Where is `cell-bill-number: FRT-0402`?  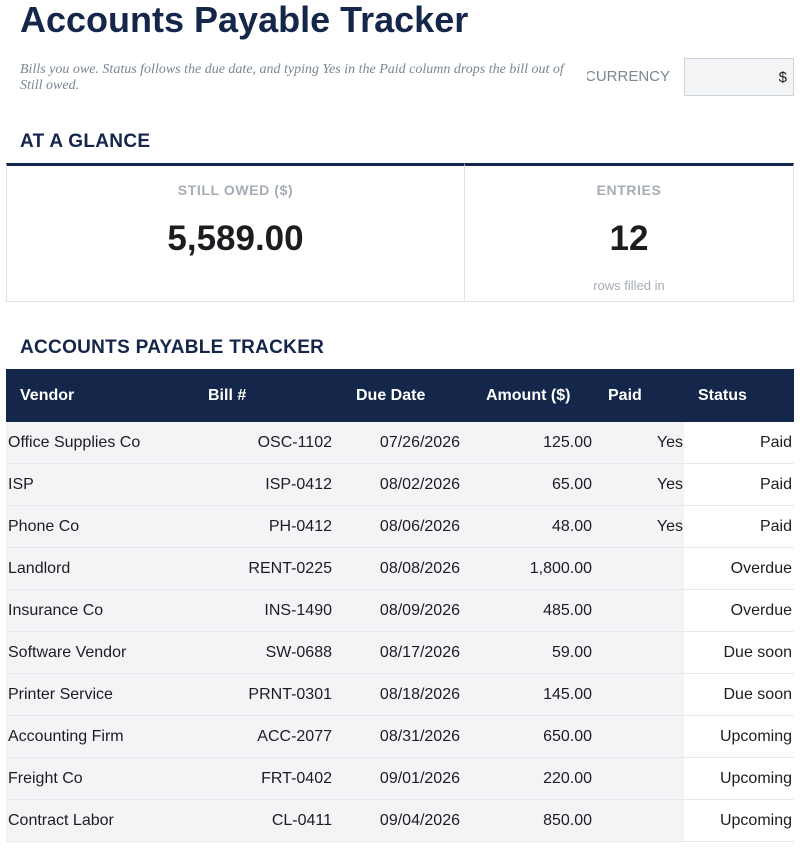
cell-bill-number: FRT-0402 is located at coordinates (270, 778).